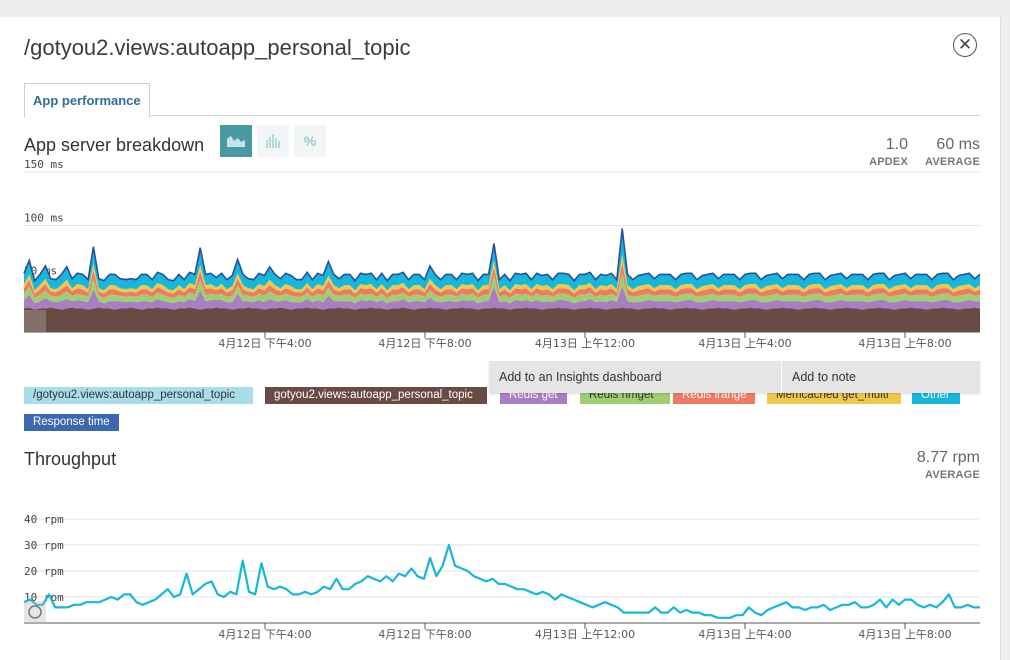 The image size is (1010, 660). I want to click on apdex-value: 1.0, so click(896, 144).